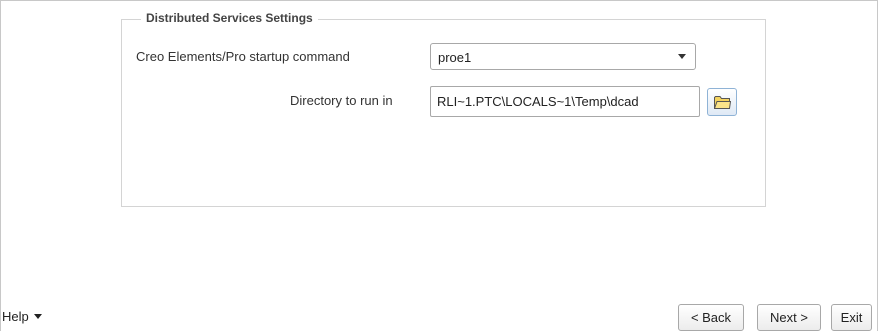  I want to click on folder-icon, so click(722, 102).